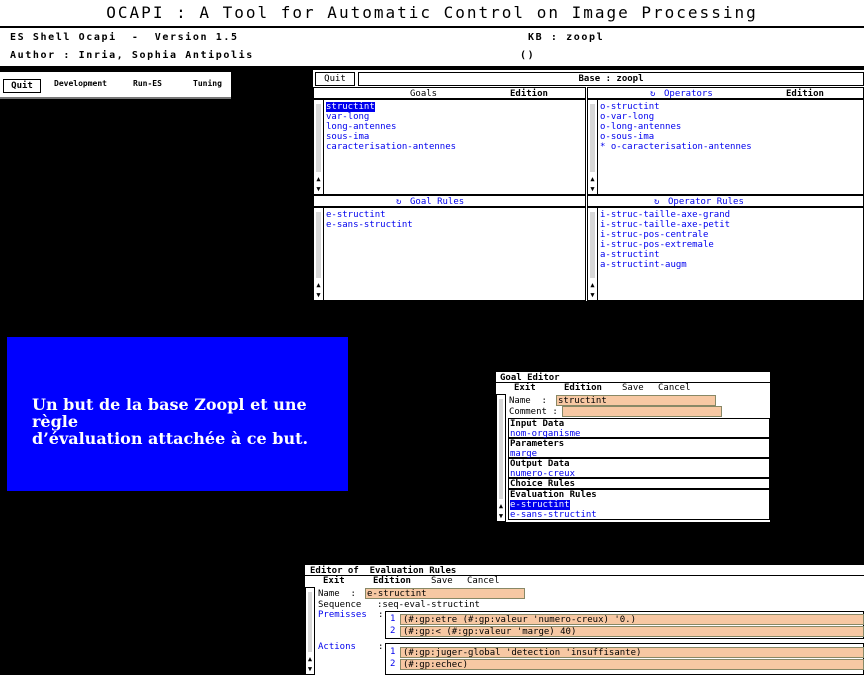 The image size is (864, 675). I want to click on goal-item: long-antennes, so click(391, 127).